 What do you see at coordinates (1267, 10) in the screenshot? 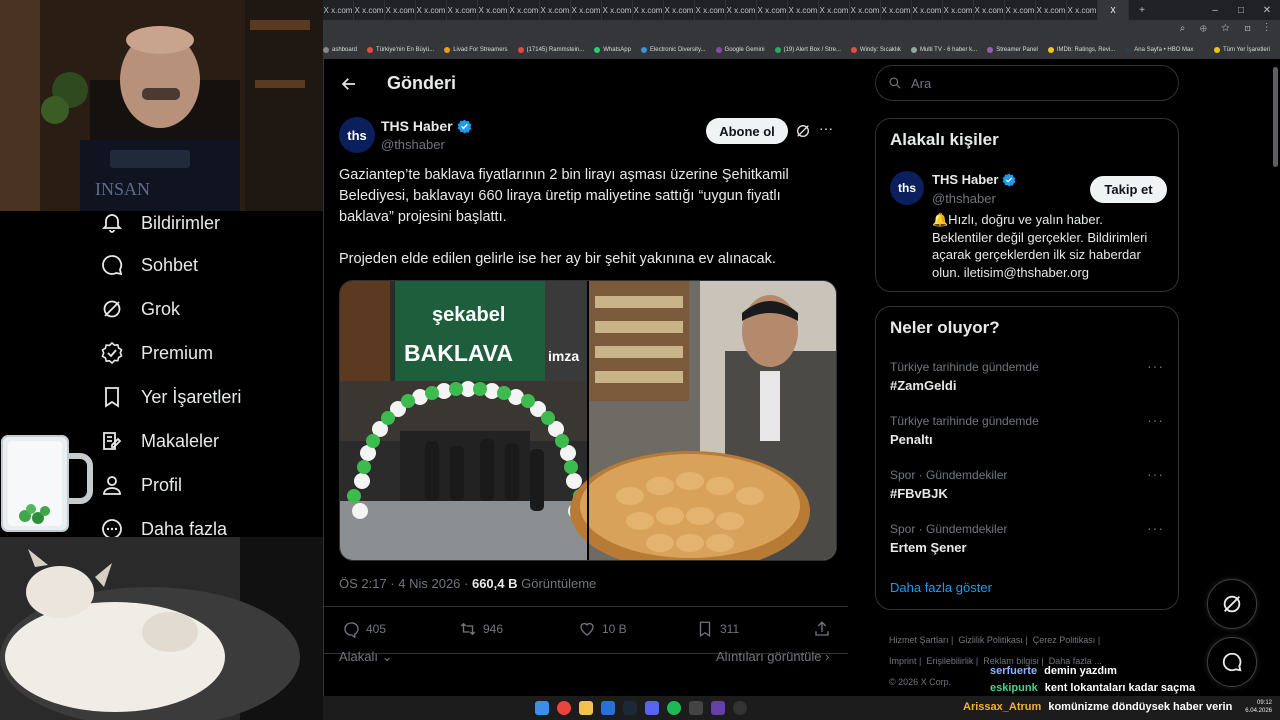
I see `close-icon: ✕` at bounding box center [1267, 10].